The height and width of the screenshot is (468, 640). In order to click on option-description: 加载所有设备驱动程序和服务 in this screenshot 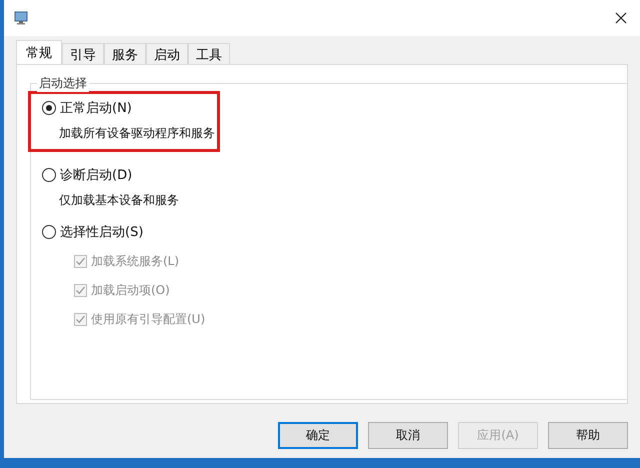, I will do `click(137, 133)`.